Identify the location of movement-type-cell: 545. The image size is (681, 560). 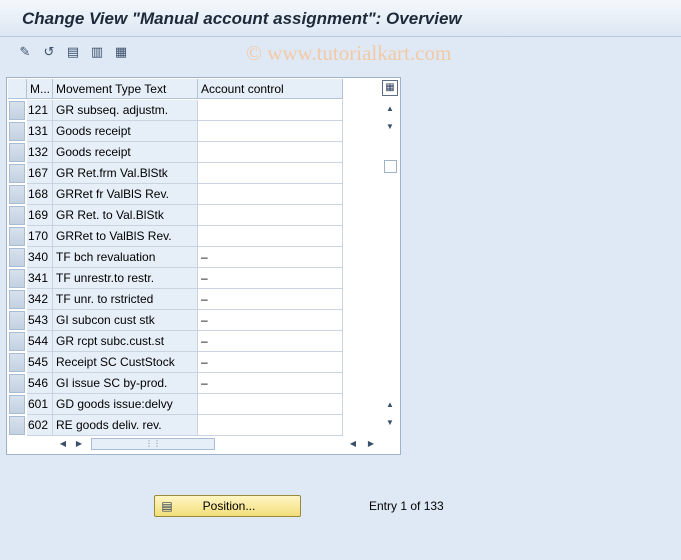
(40, 362).